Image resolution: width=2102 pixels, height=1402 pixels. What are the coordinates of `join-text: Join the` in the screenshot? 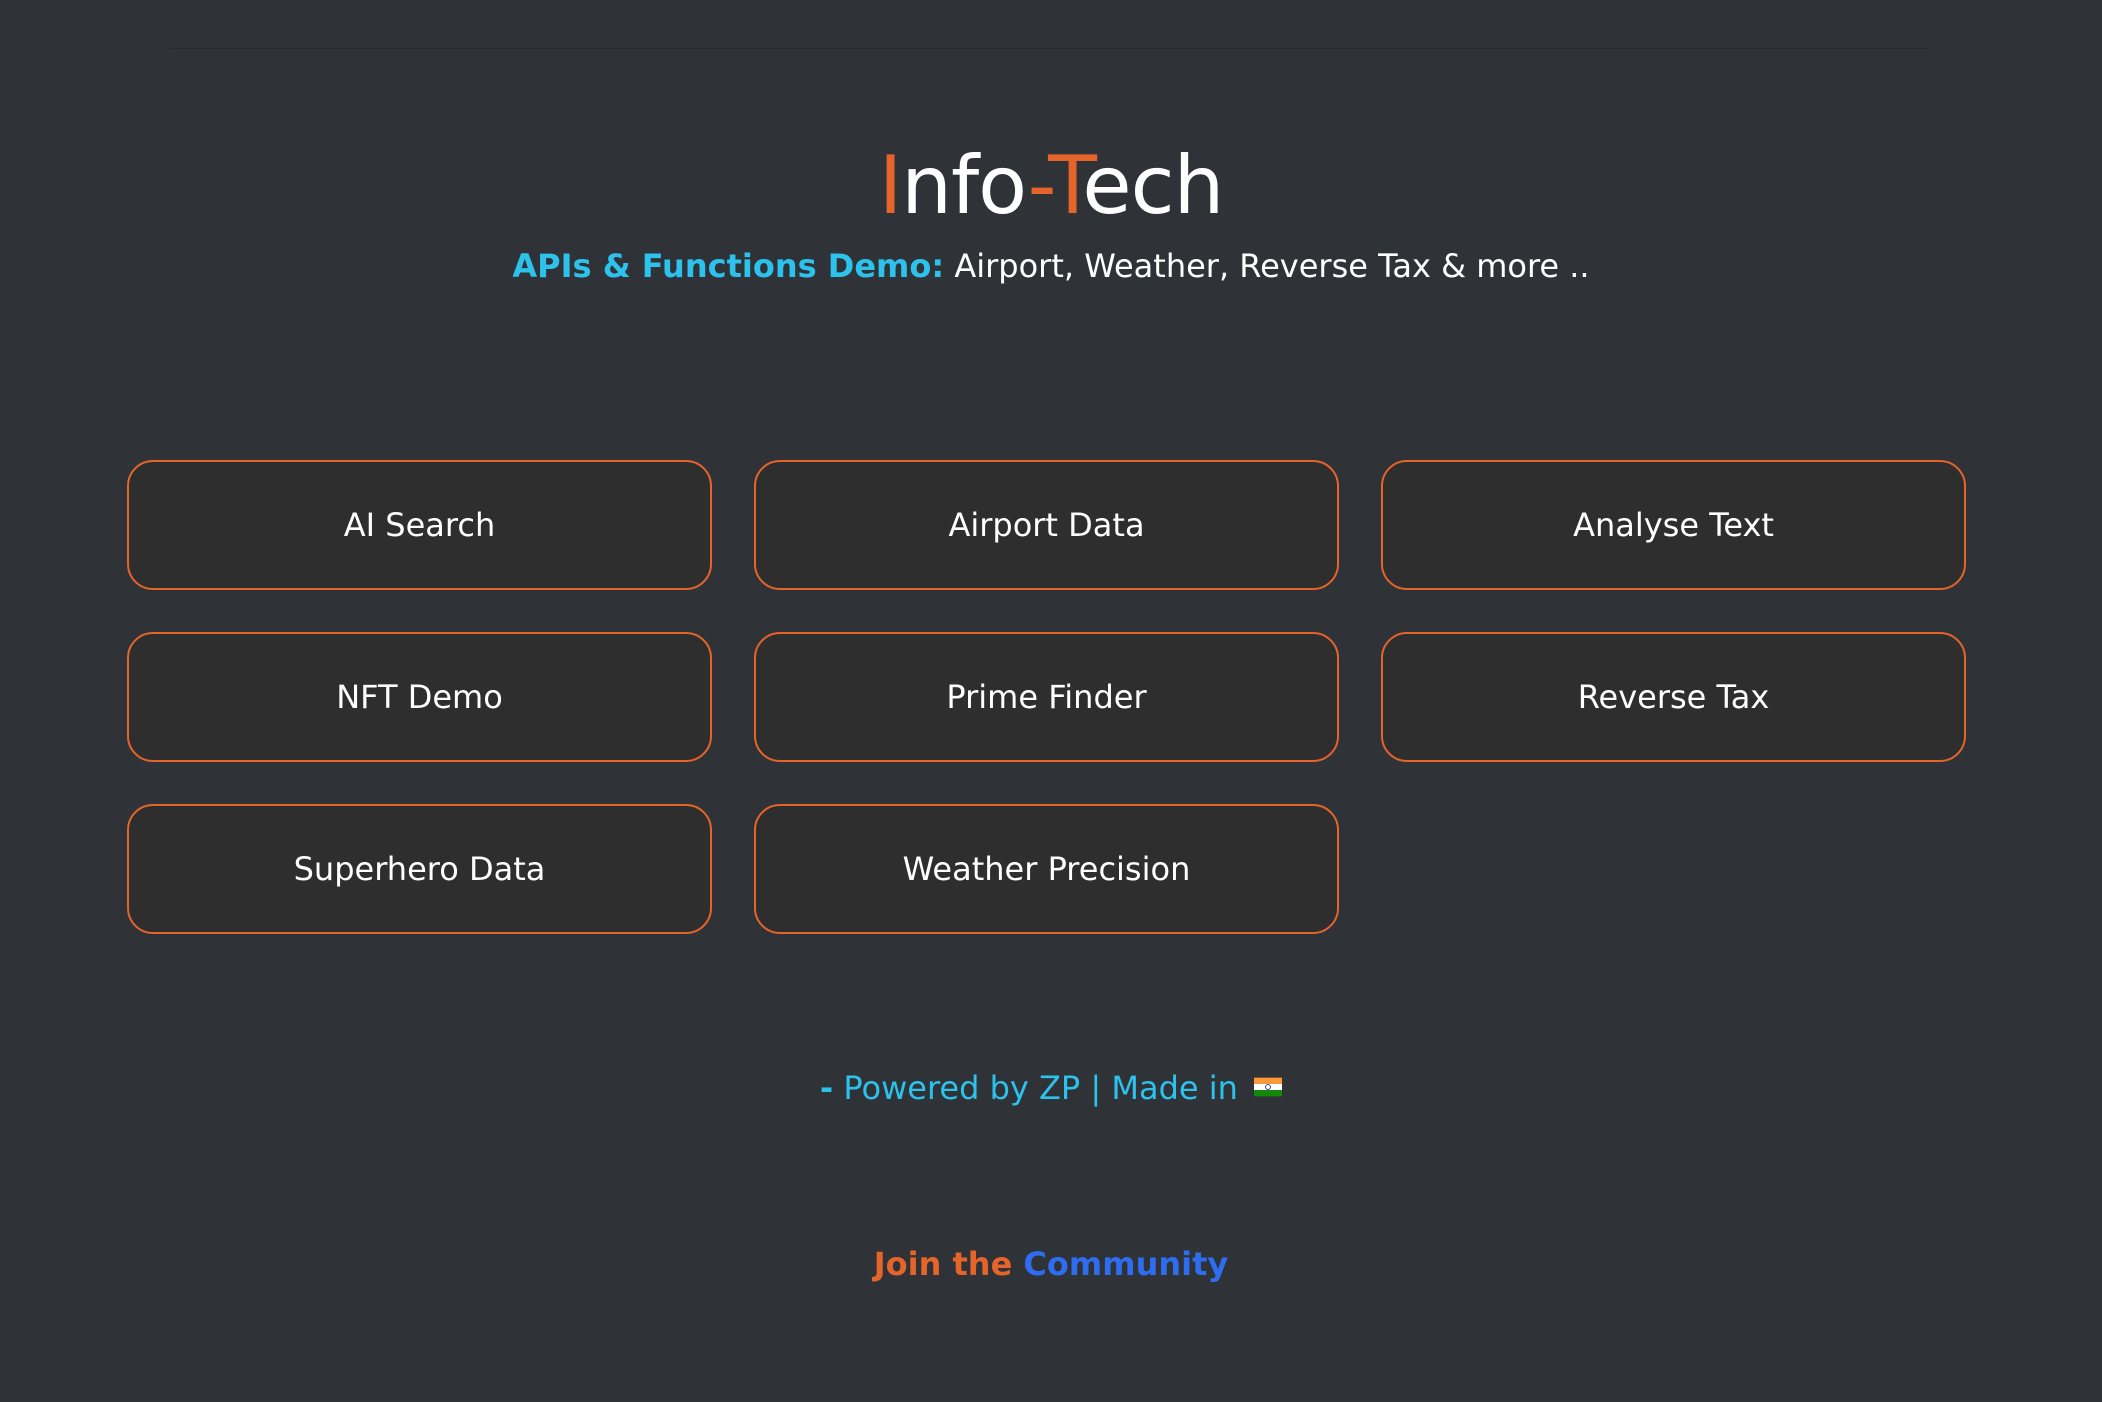 It's located at (948, 1264).